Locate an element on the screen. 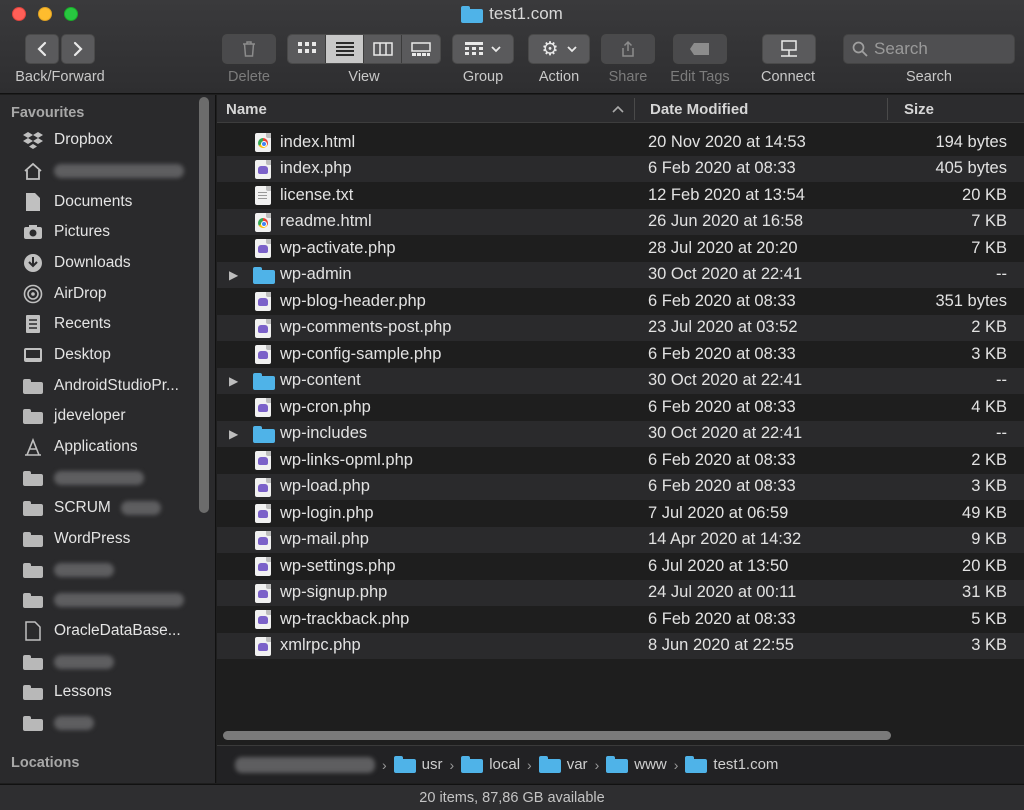  path-crumb: local is located at coordinates (490, 764).